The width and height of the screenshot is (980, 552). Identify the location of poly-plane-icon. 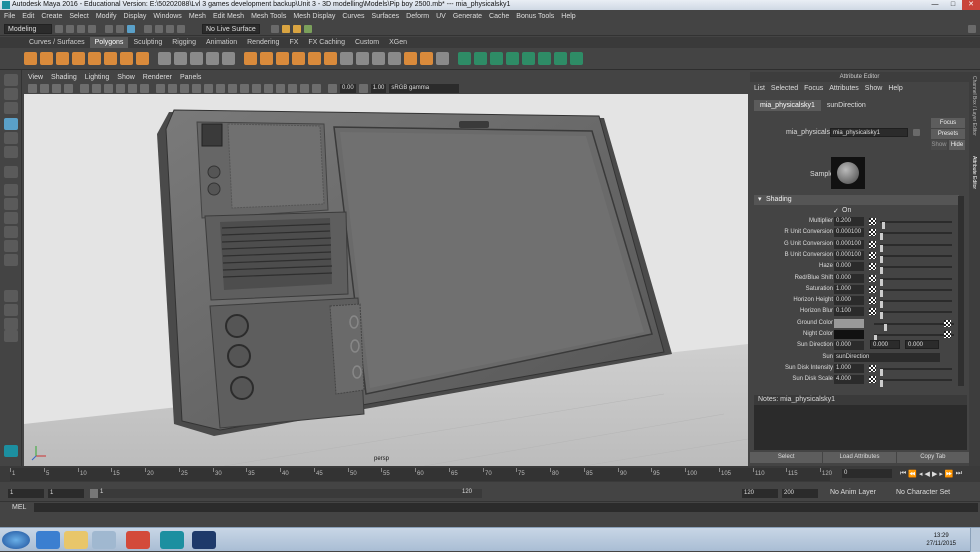
(110, 58).